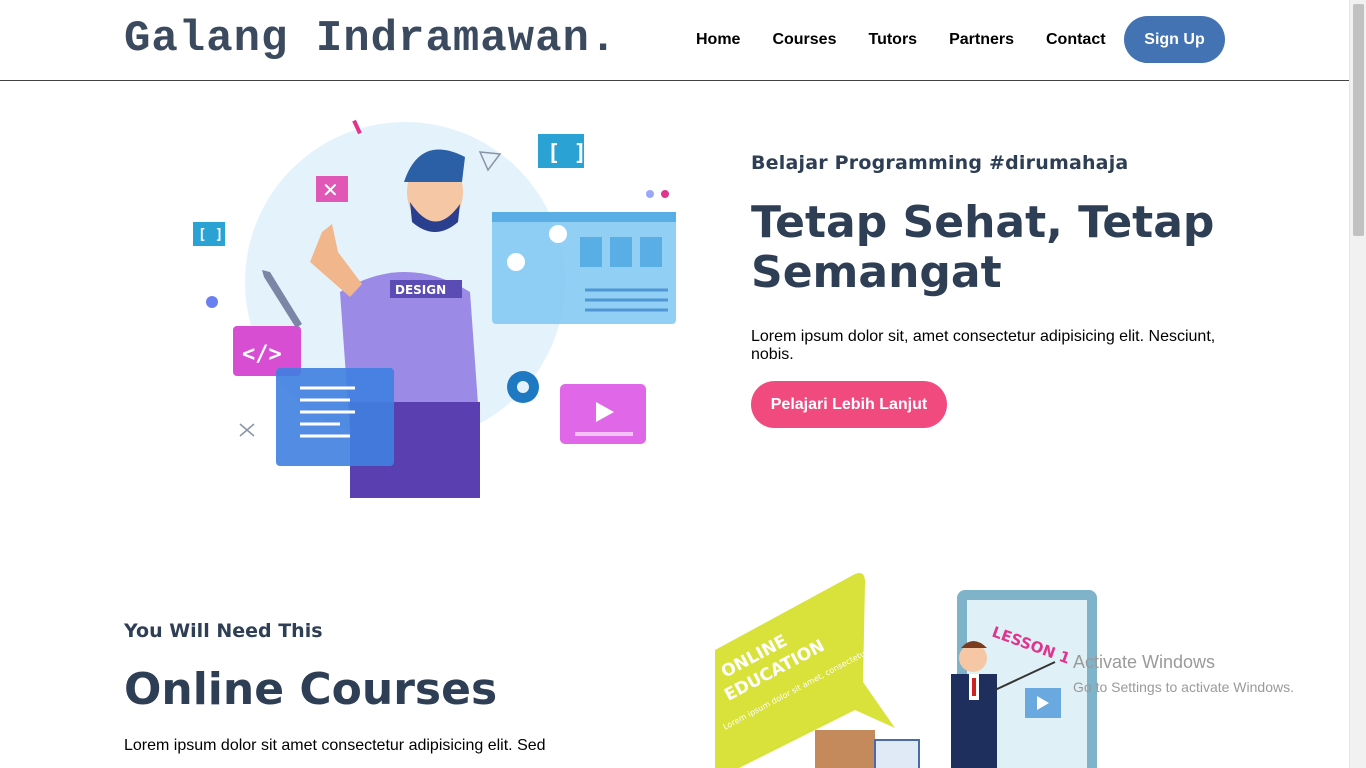 Image resolution: width=1366 pixels, height=768 pixels. Describe the element at coordinates (804, 40) in the screenshot. I see `nav-courses-link: Courses` at that location.